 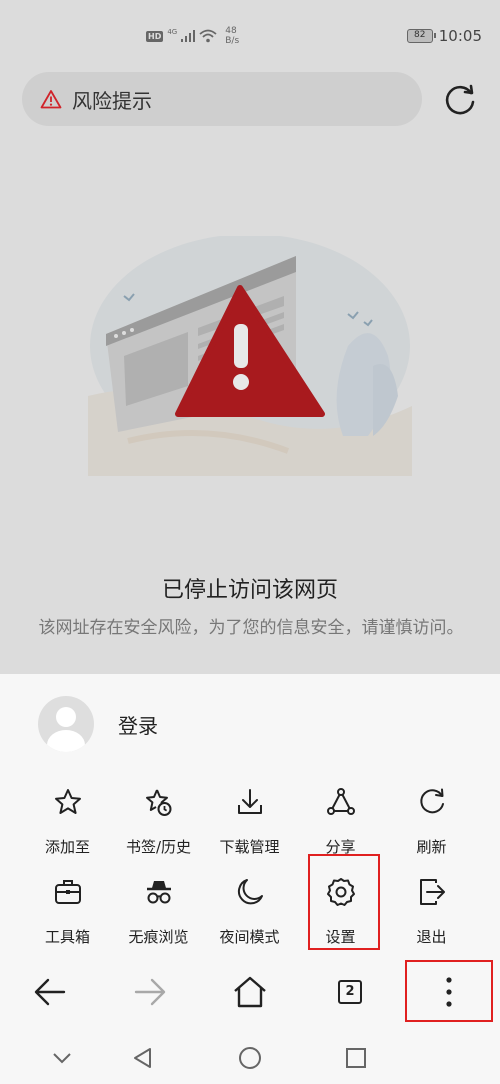 What do you see at coordinates (158, 917) in the screenshot?
I see `menu-item-incognito: 无痕浏览` at bounding box center [158, 917].